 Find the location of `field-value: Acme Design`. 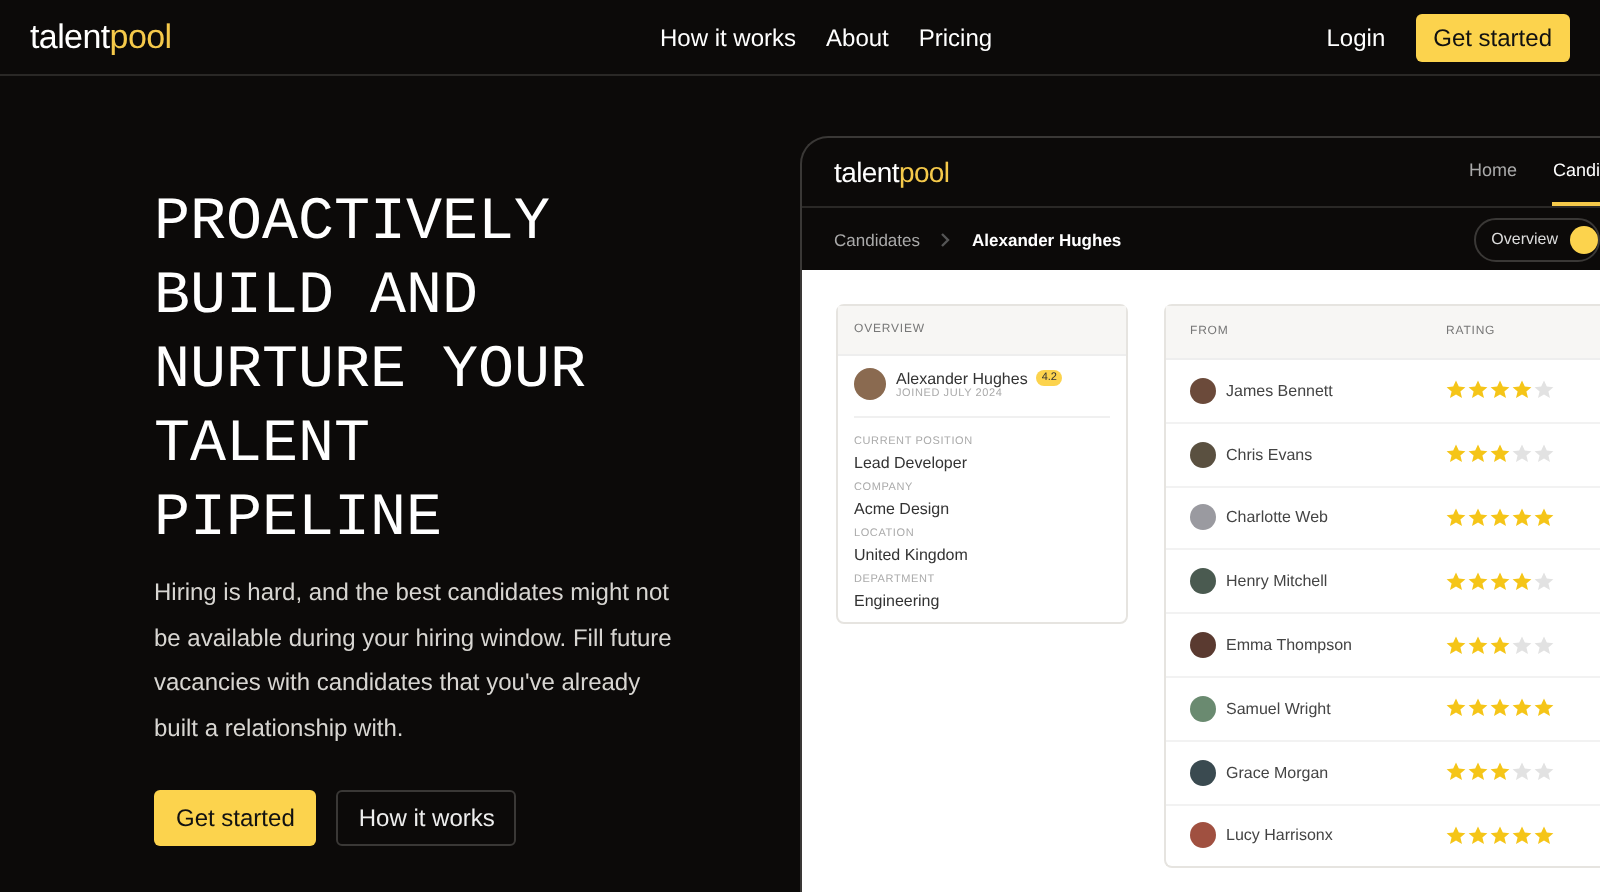

field-value: Acme Design is located at coordinates (903, 509).